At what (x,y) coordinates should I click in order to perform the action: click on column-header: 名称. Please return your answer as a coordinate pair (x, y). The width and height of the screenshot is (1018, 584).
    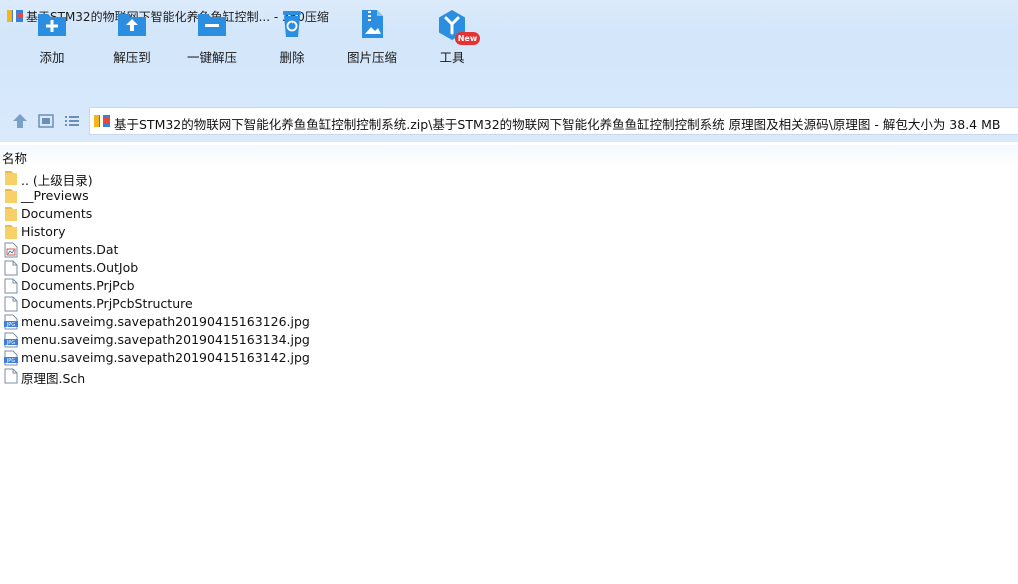
    Looking at the image, I should click on (509, 156).